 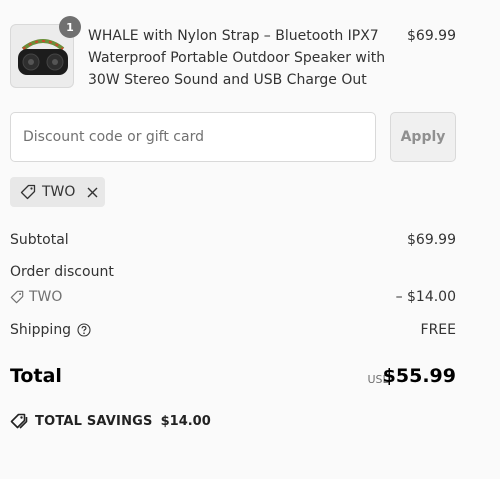 I want to click on total-savings-label: TOTAL SAVINGS, so click(x=94, y=421).